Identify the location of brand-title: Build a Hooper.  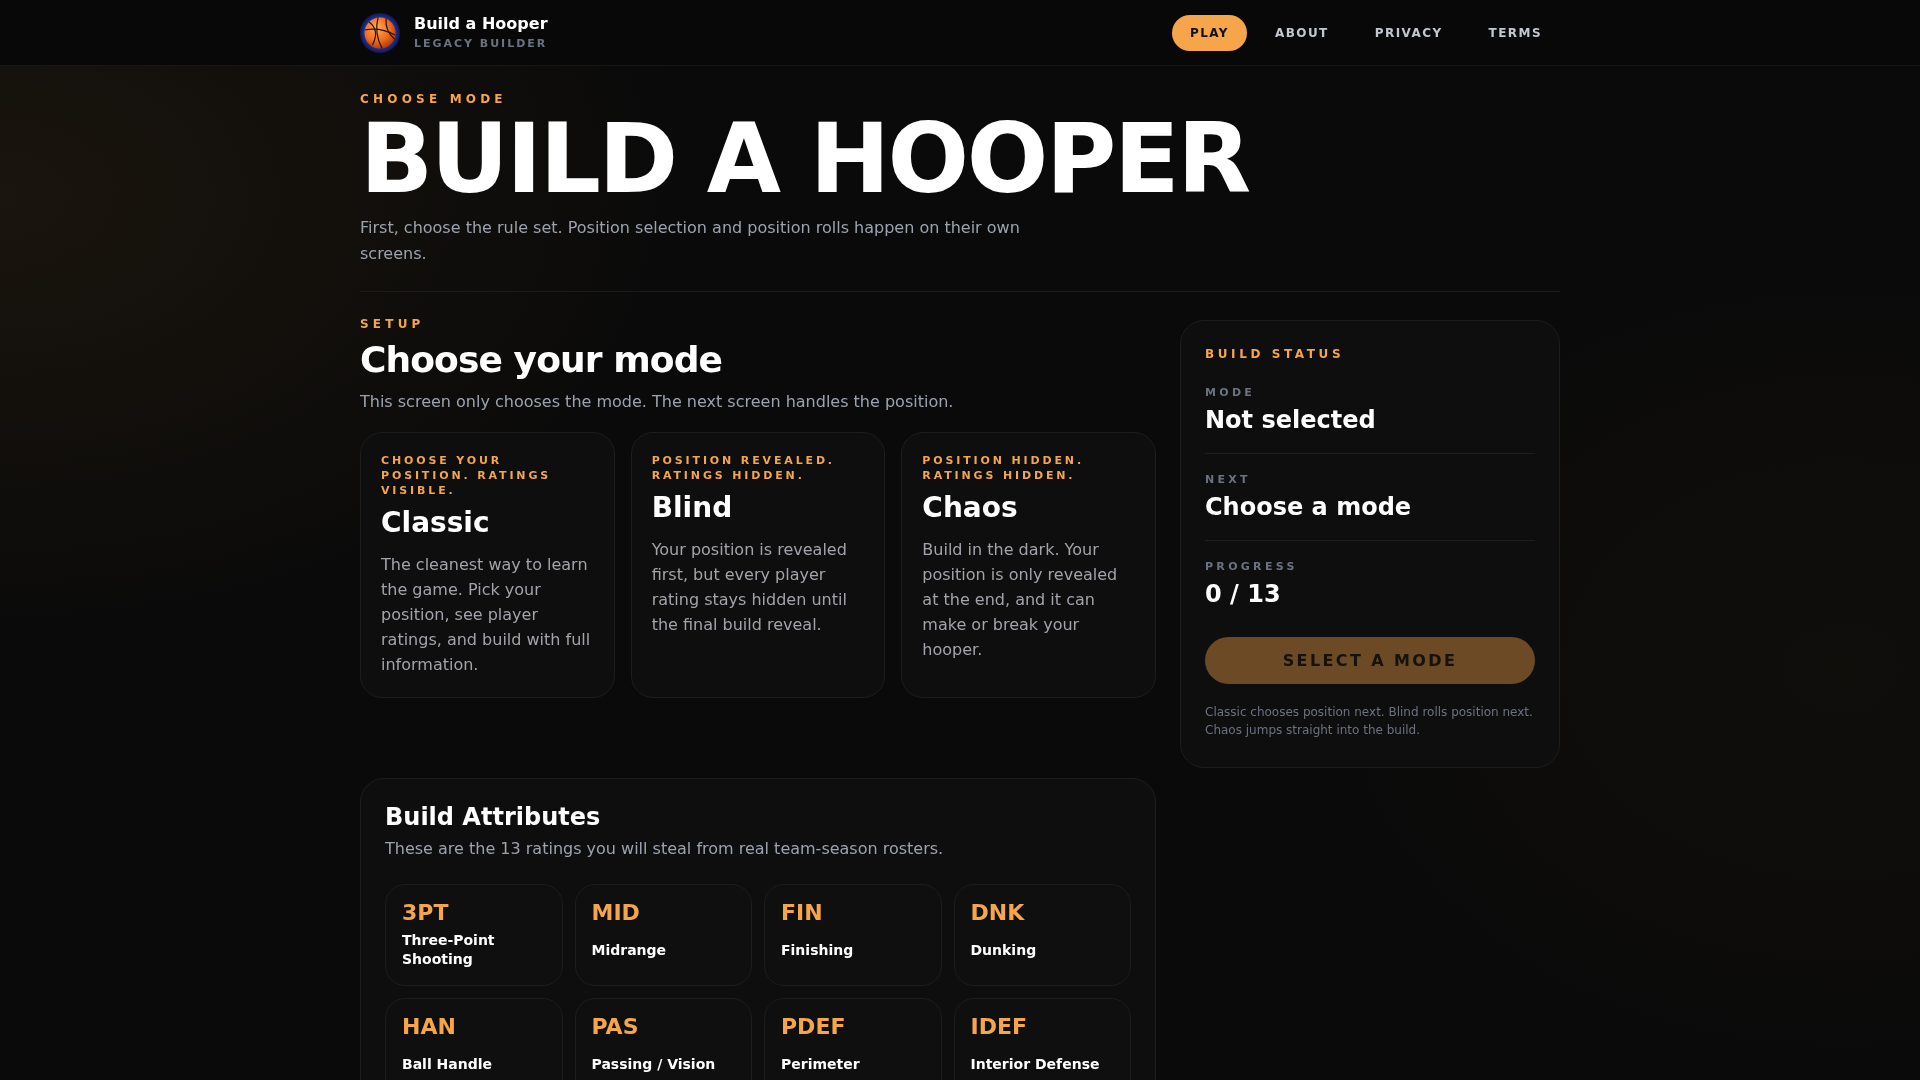
(481, 23).